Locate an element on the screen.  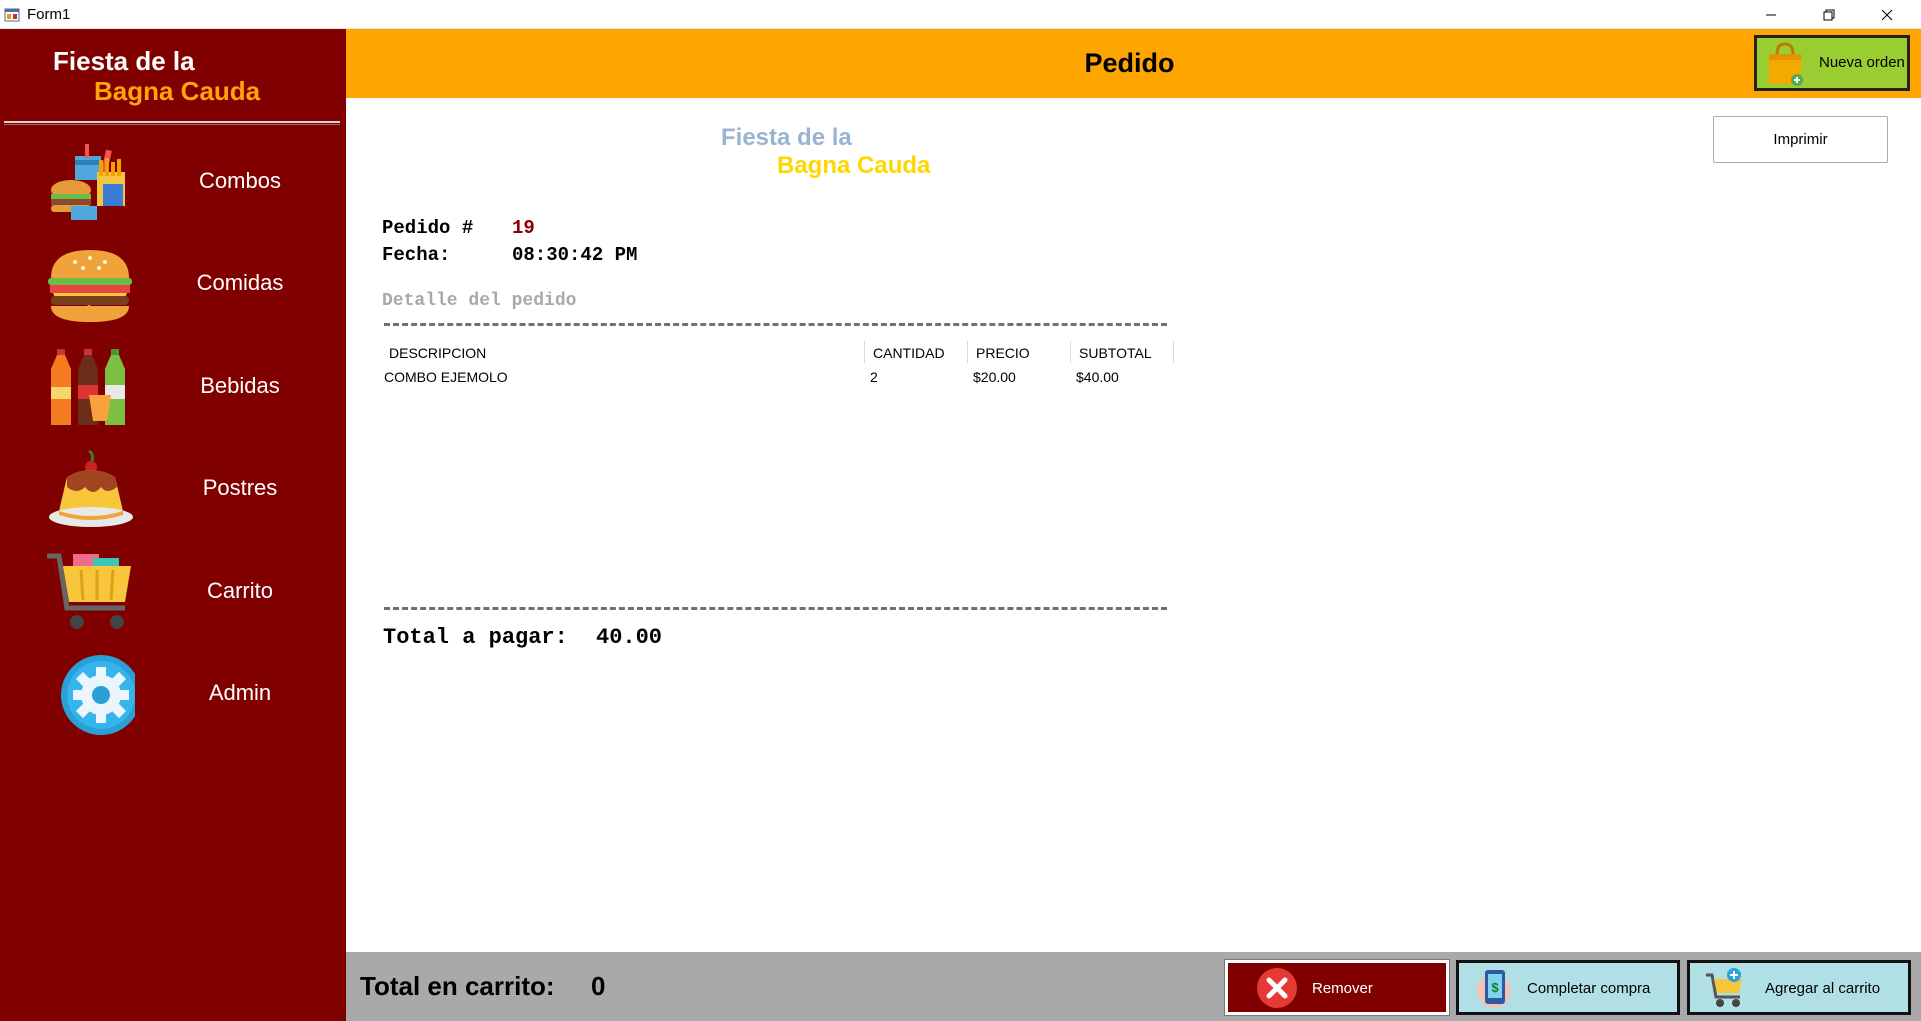
page-title: Pedido is located at coordinates (1129, 63).